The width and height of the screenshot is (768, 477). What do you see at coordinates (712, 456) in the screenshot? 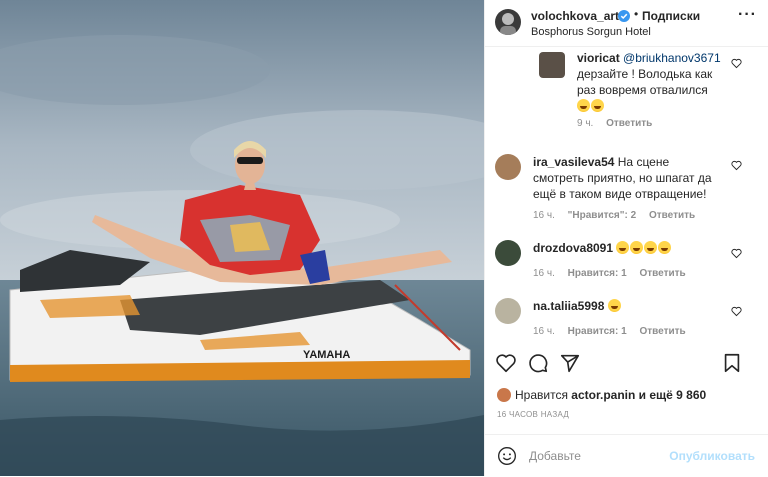
I see `publish-button: Опубликовать` at bounding box center [712, 456].